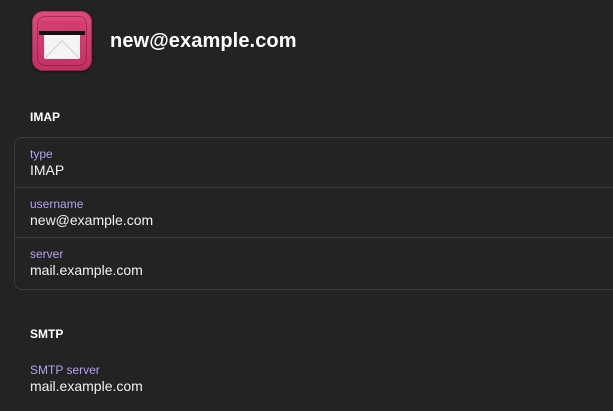 Image resolution: width=613 pixels, height=411 pixels. What do you see at coordinates (47, 334) in the screenshot?
I see `smtp-section-title: SMTP` at bounding box center [47, 334].